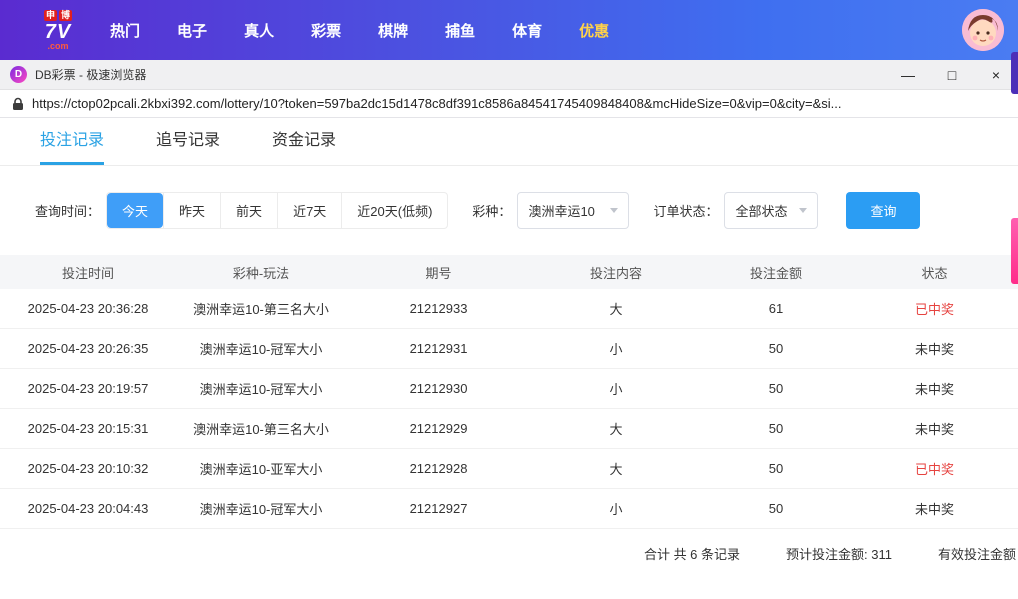  Describe the element at coordinates (125, 30) in the screenshot. I see `nav-item-hot: 热门` at that location.